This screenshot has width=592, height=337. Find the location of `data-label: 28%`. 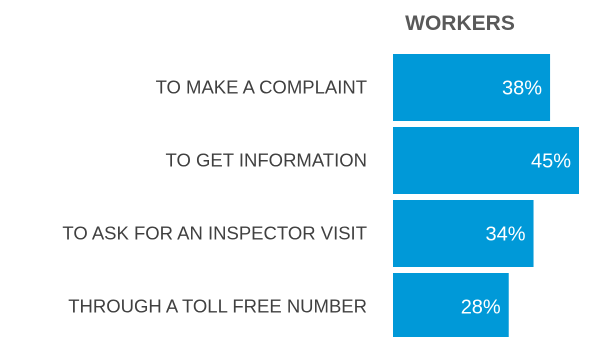

data-label: 28% is located at coordinates (481, 308).